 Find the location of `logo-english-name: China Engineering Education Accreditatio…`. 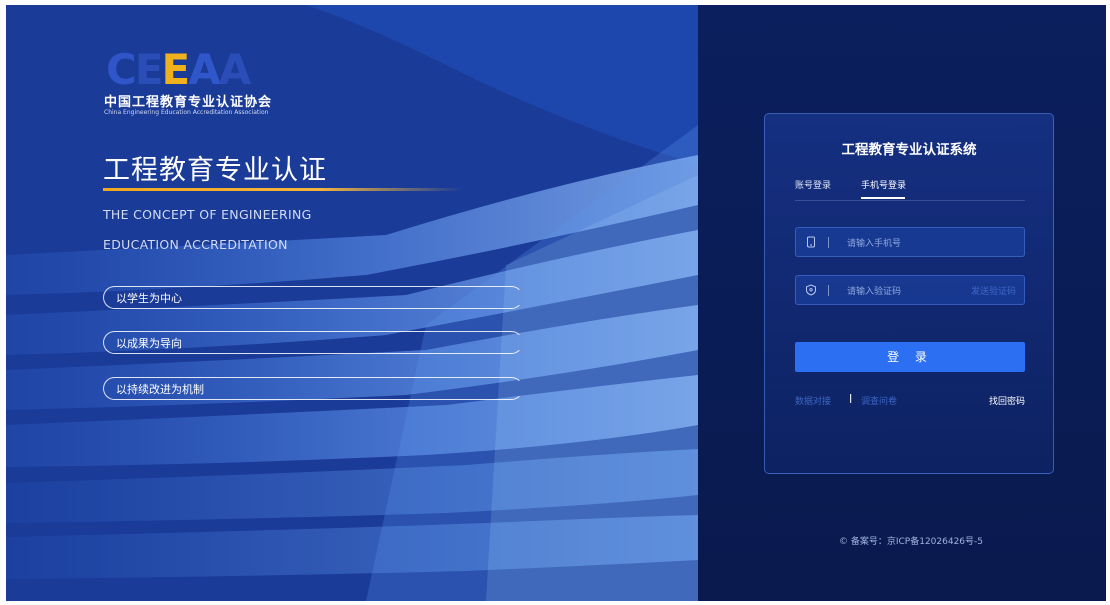

logo-english-name: China Engineering Education Accreditatio… is located at coordinates (186, 112).